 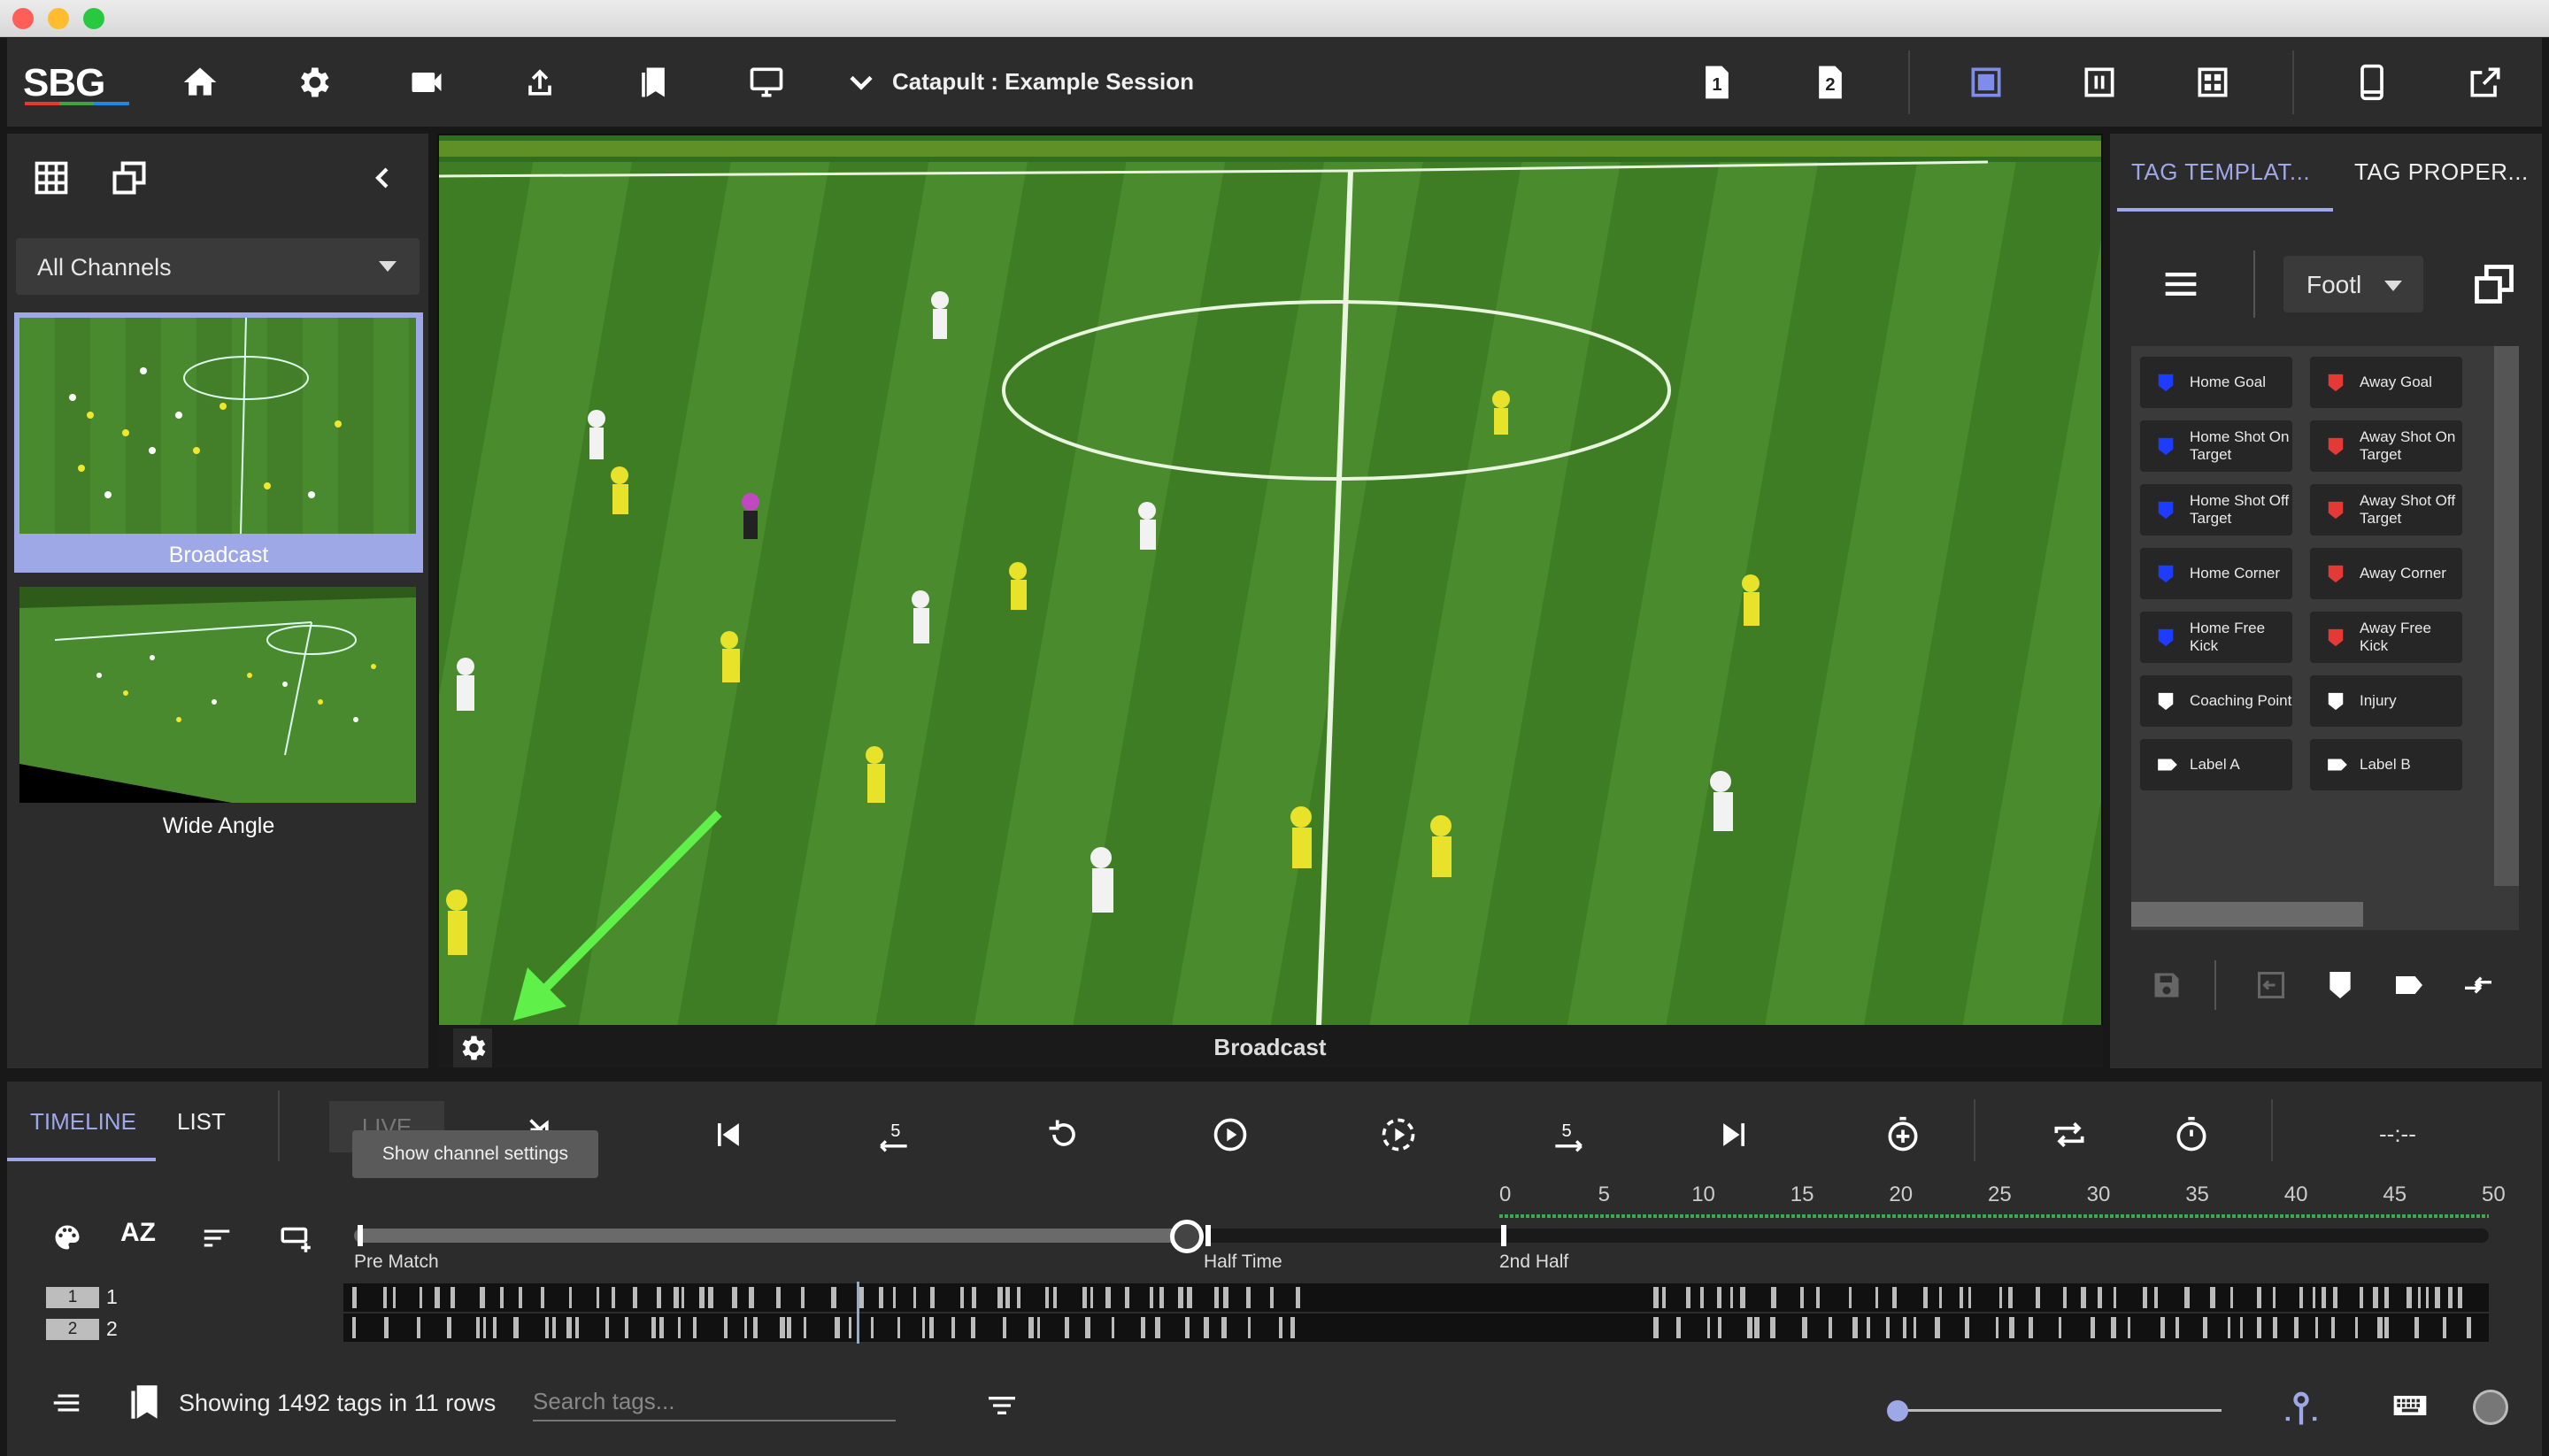 What do you see at coordinates (1399, 1134) in the screenshot?
I see `play-loop-icon` at bounding box center [1399, 1134].